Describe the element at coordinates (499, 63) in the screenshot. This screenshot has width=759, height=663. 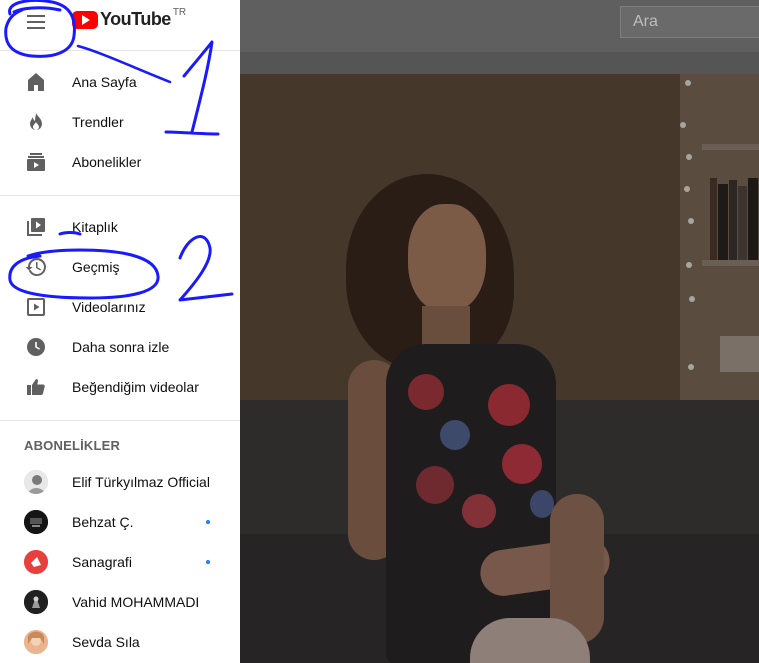
I see `masthead-gap` at that location.